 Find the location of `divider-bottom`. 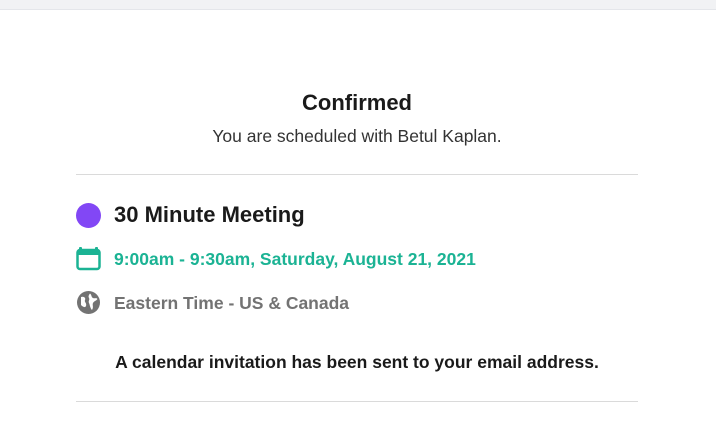

divider-bottom is located at coordinates (357, 401).